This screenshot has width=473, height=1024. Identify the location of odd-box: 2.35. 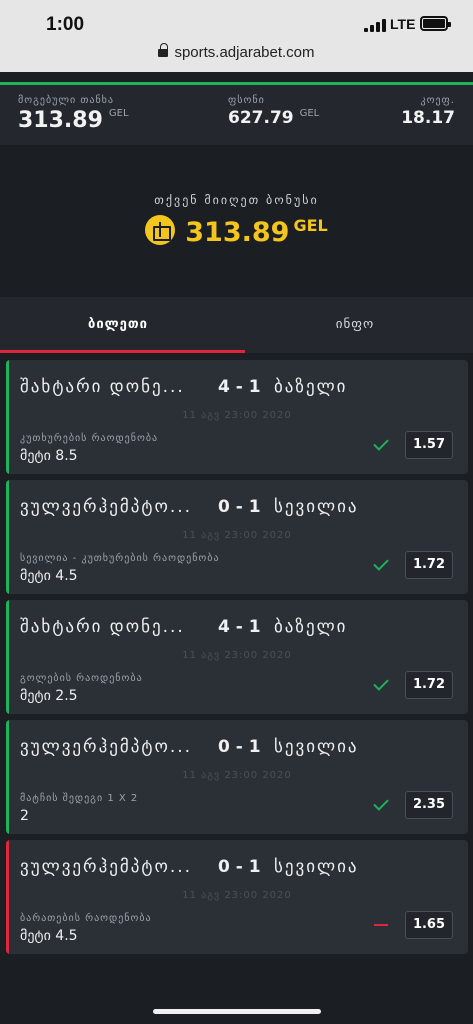
(429, 805).